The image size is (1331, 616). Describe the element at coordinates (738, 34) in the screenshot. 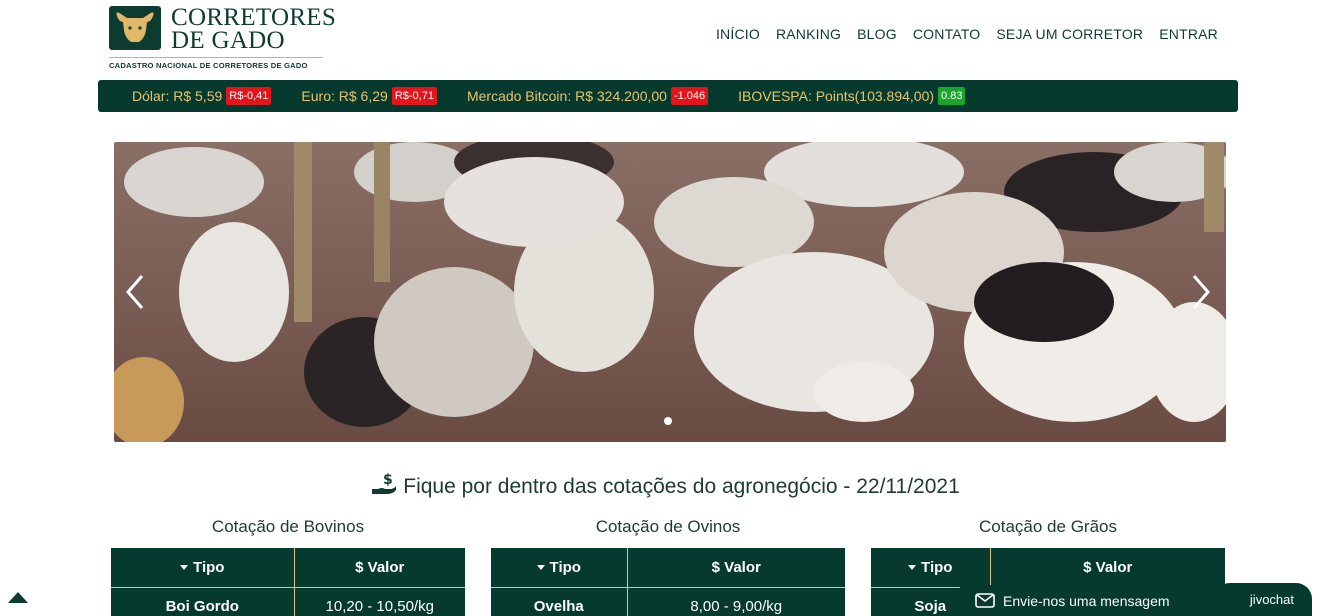

I see `nav-inicio: INÍCIO` at that location.